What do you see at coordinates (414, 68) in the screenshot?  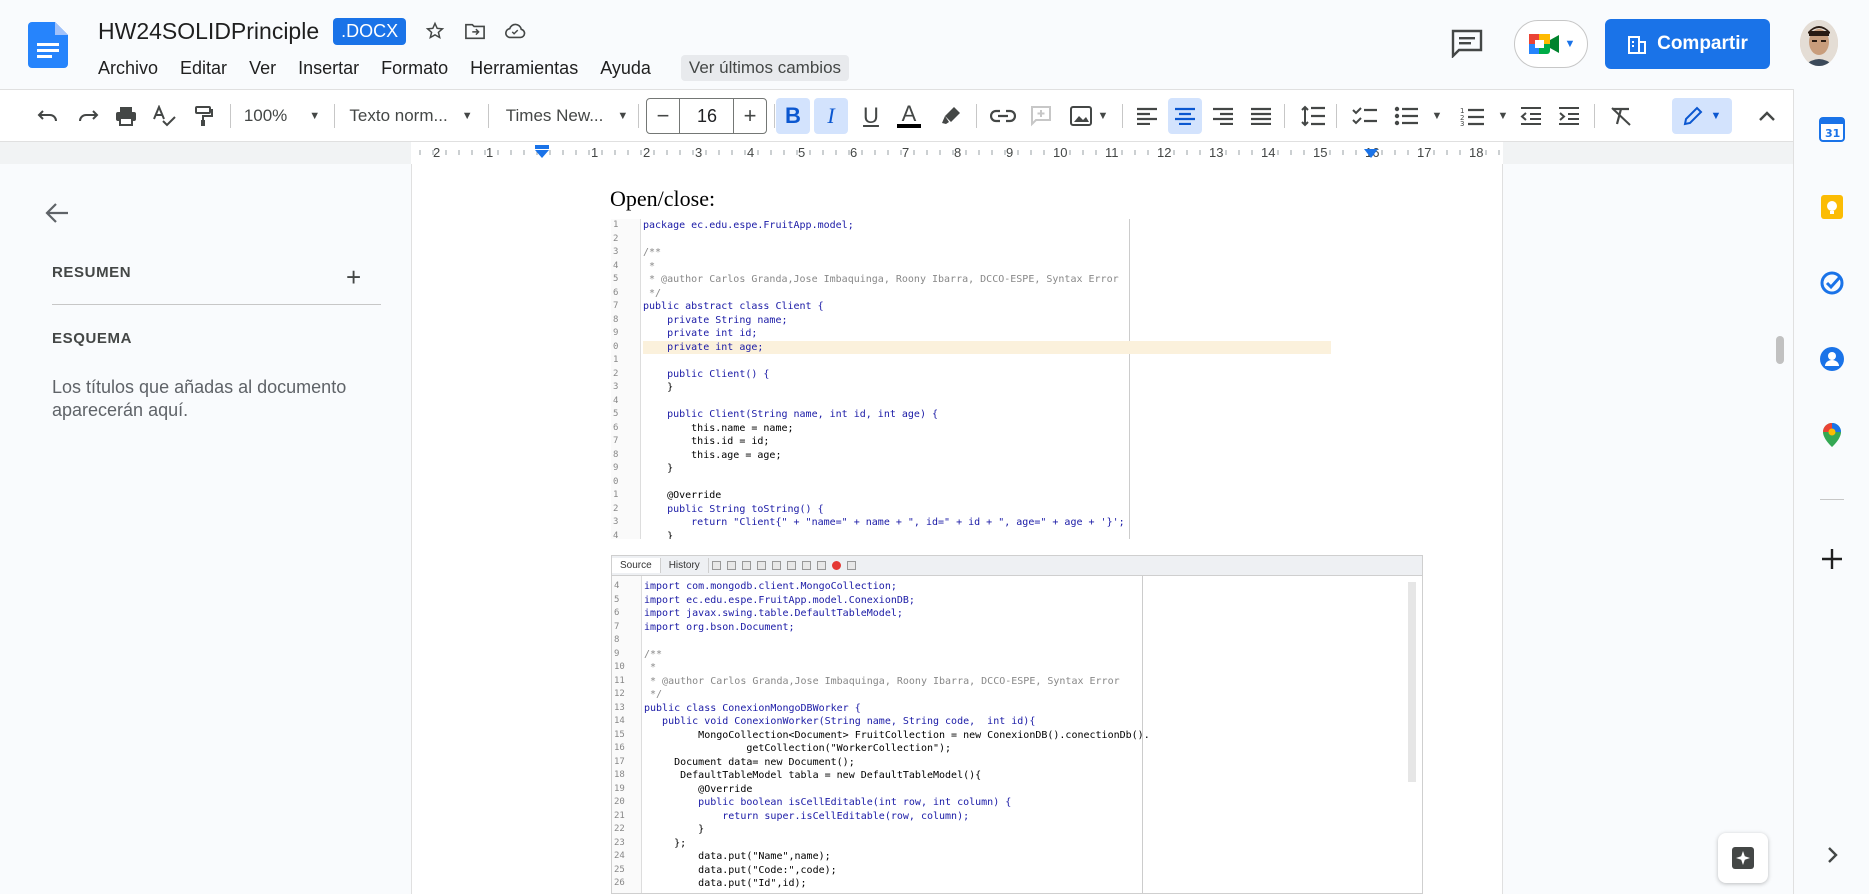 I see `menu-formato: Formato` at bounding box center [414, 68].